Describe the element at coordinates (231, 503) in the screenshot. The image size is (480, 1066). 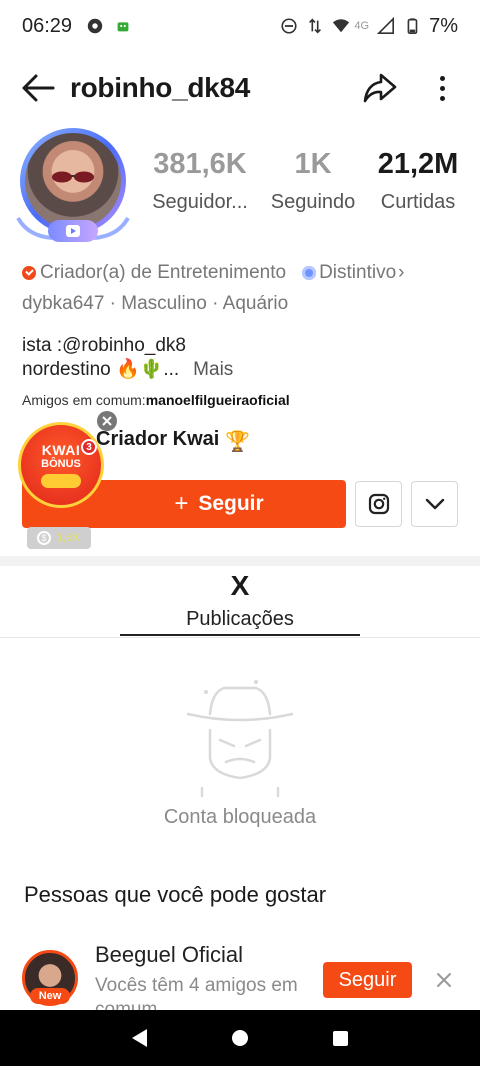
I see `follow-label: Seguir` at that location.